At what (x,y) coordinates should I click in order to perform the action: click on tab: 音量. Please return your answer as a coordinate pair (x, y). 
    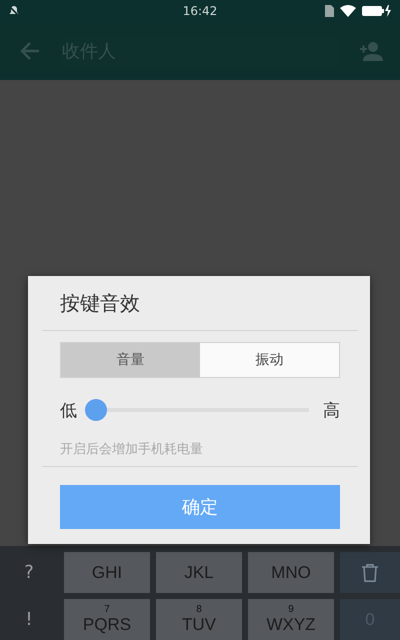
    Looking at the image, I should click on (130, 360).